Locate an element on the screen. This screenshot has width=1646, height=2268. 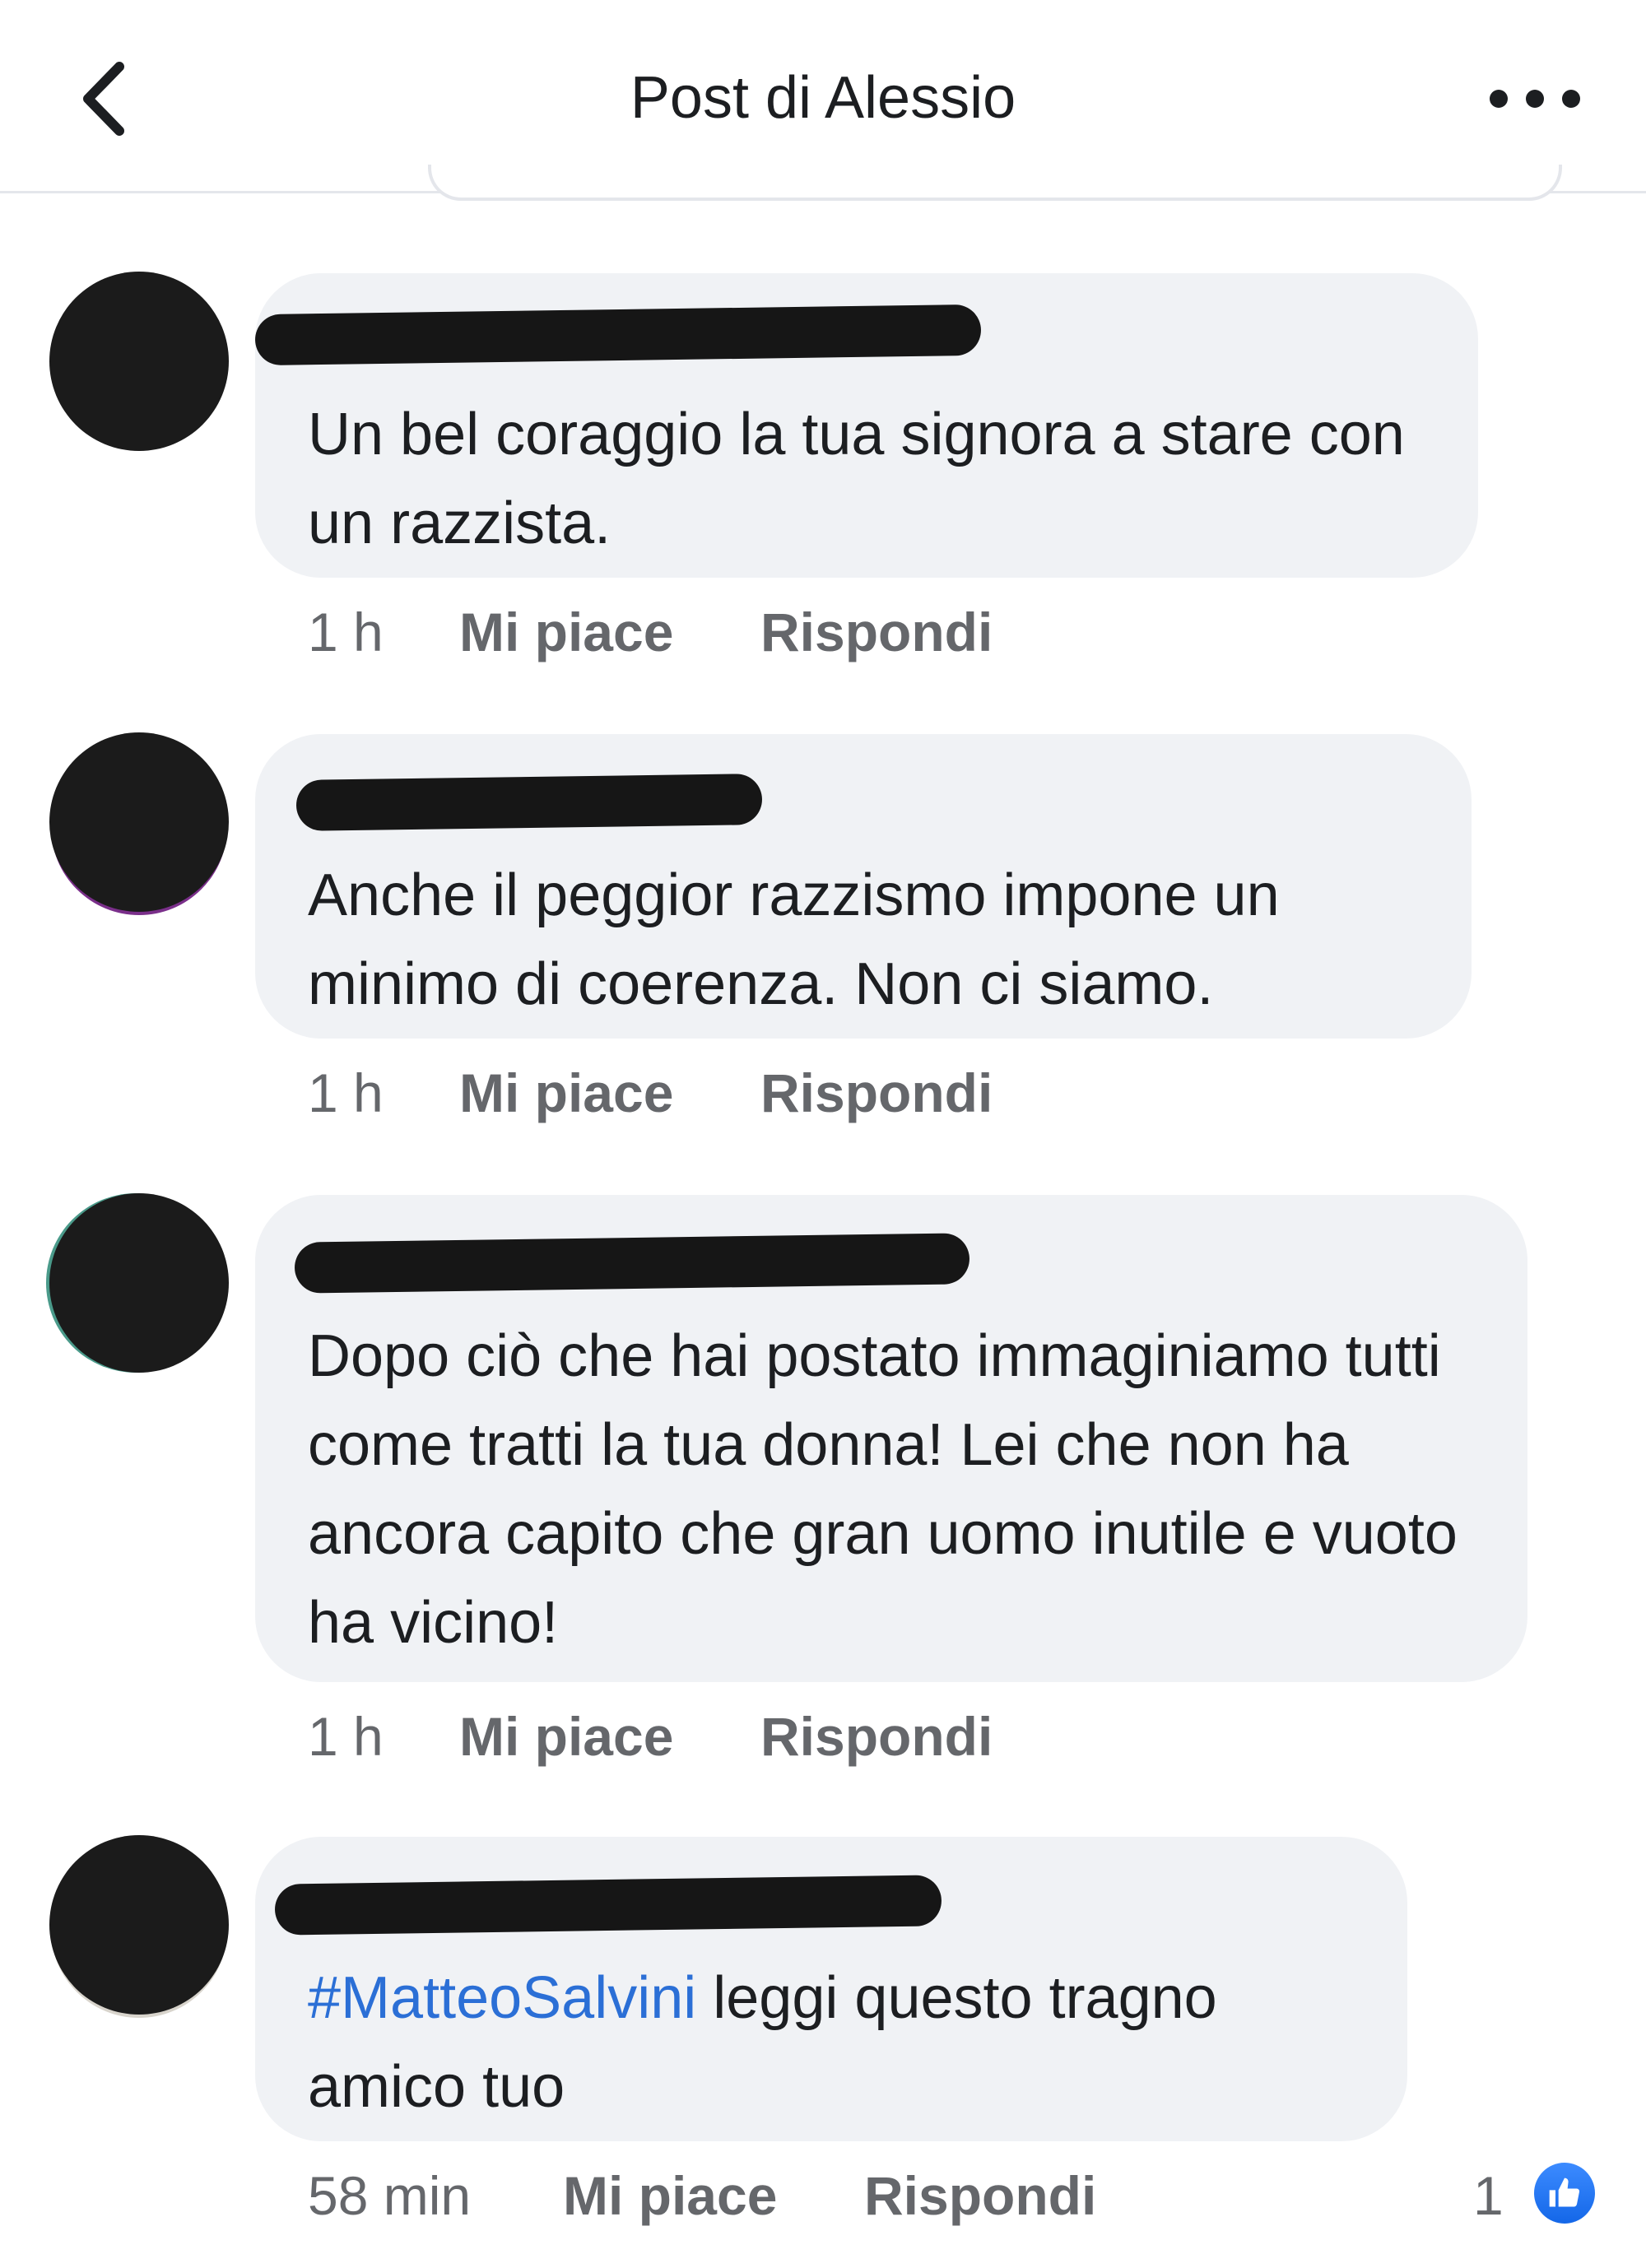
more-options-button is located at coordinates (1535, 99).